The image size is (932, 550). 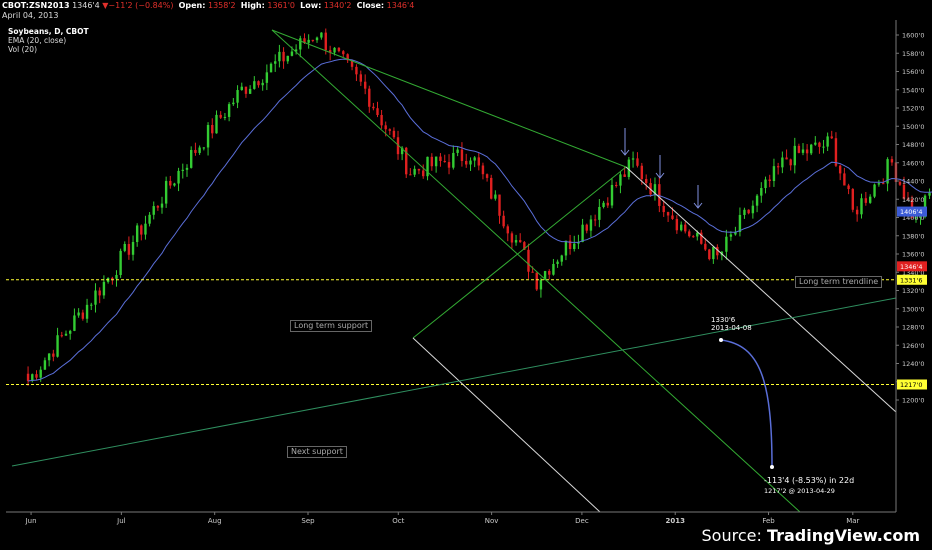 I want to click on y-tick-label: 1380'0, so click(x=913, y=236).